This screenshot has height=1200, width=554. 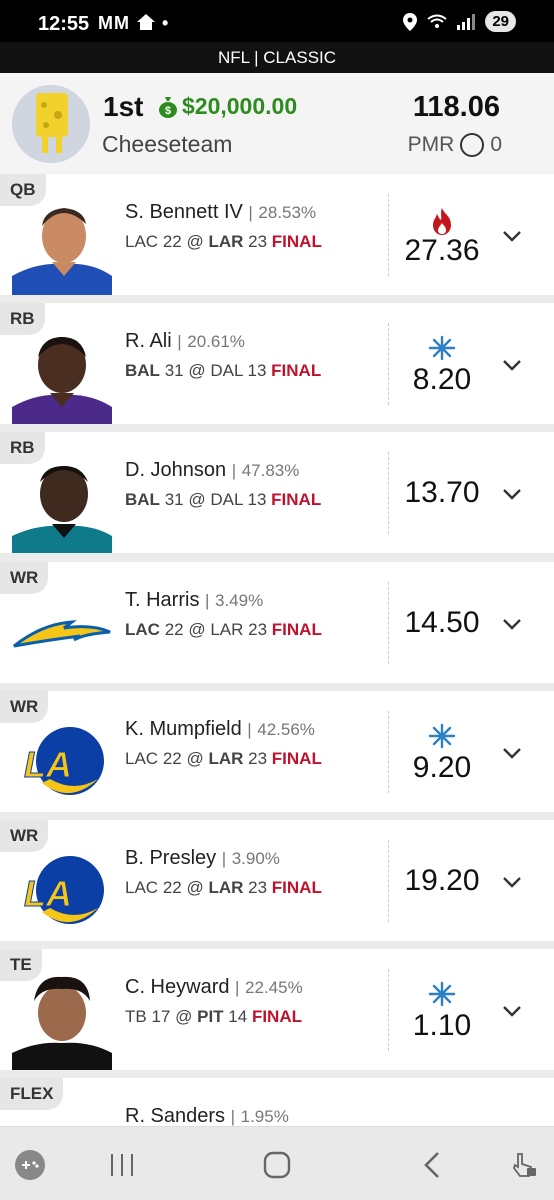 What do you see at coordinates (136, 1017) in the screenshot?
I see `away-team: TB` at bounding box center [136, 1017].